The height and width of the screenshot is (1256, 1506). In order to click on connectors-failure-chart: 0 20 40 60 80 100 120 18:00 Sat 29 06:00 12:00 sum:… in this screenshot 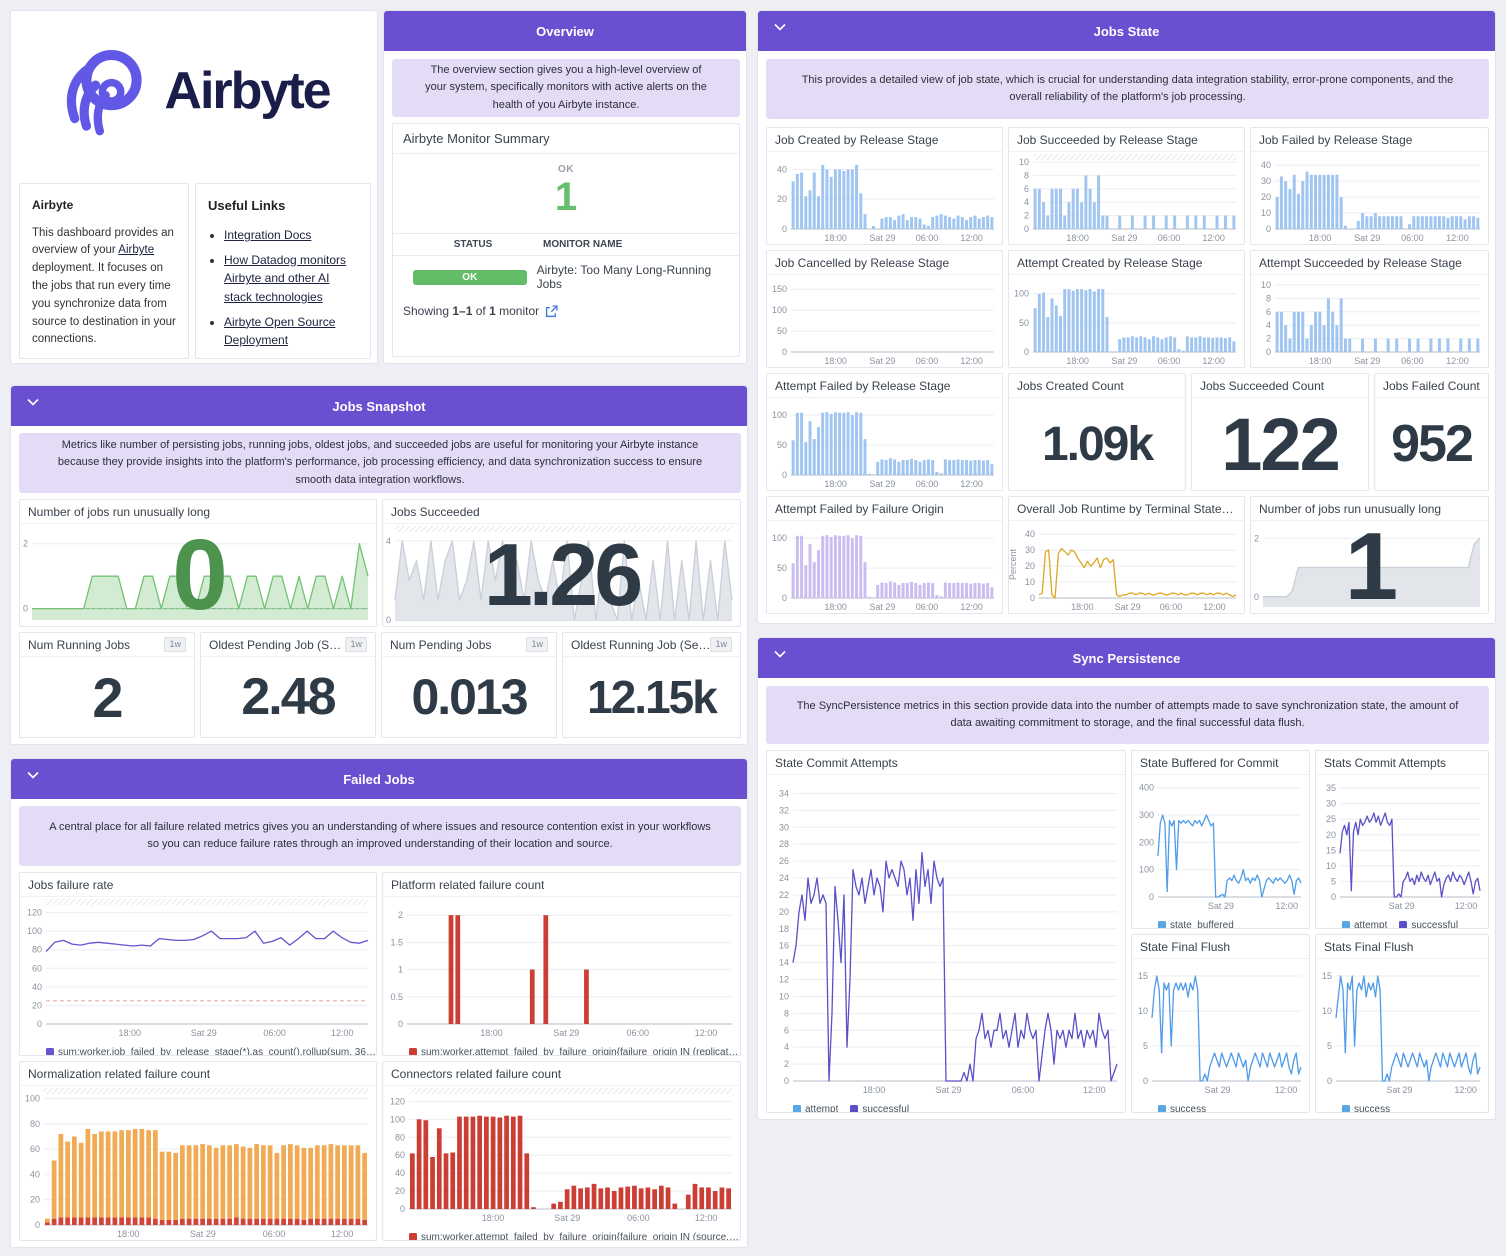, I will do `click(561, 1163)`.